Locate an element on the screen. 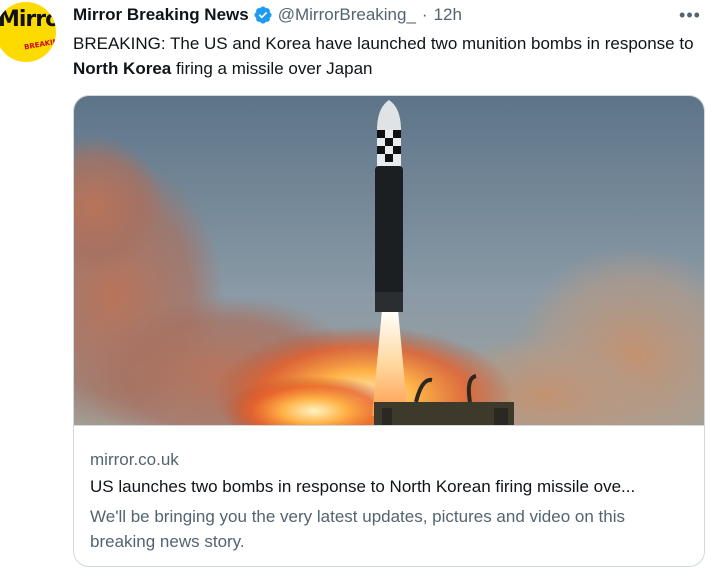 The image size is (727, 578). tweet-text-highlight: North Korea is located at coordinates (122, 68).